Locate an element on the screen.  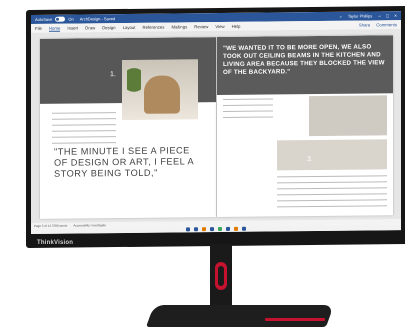
monitor-stand-base is located at coordinates (240, 316).